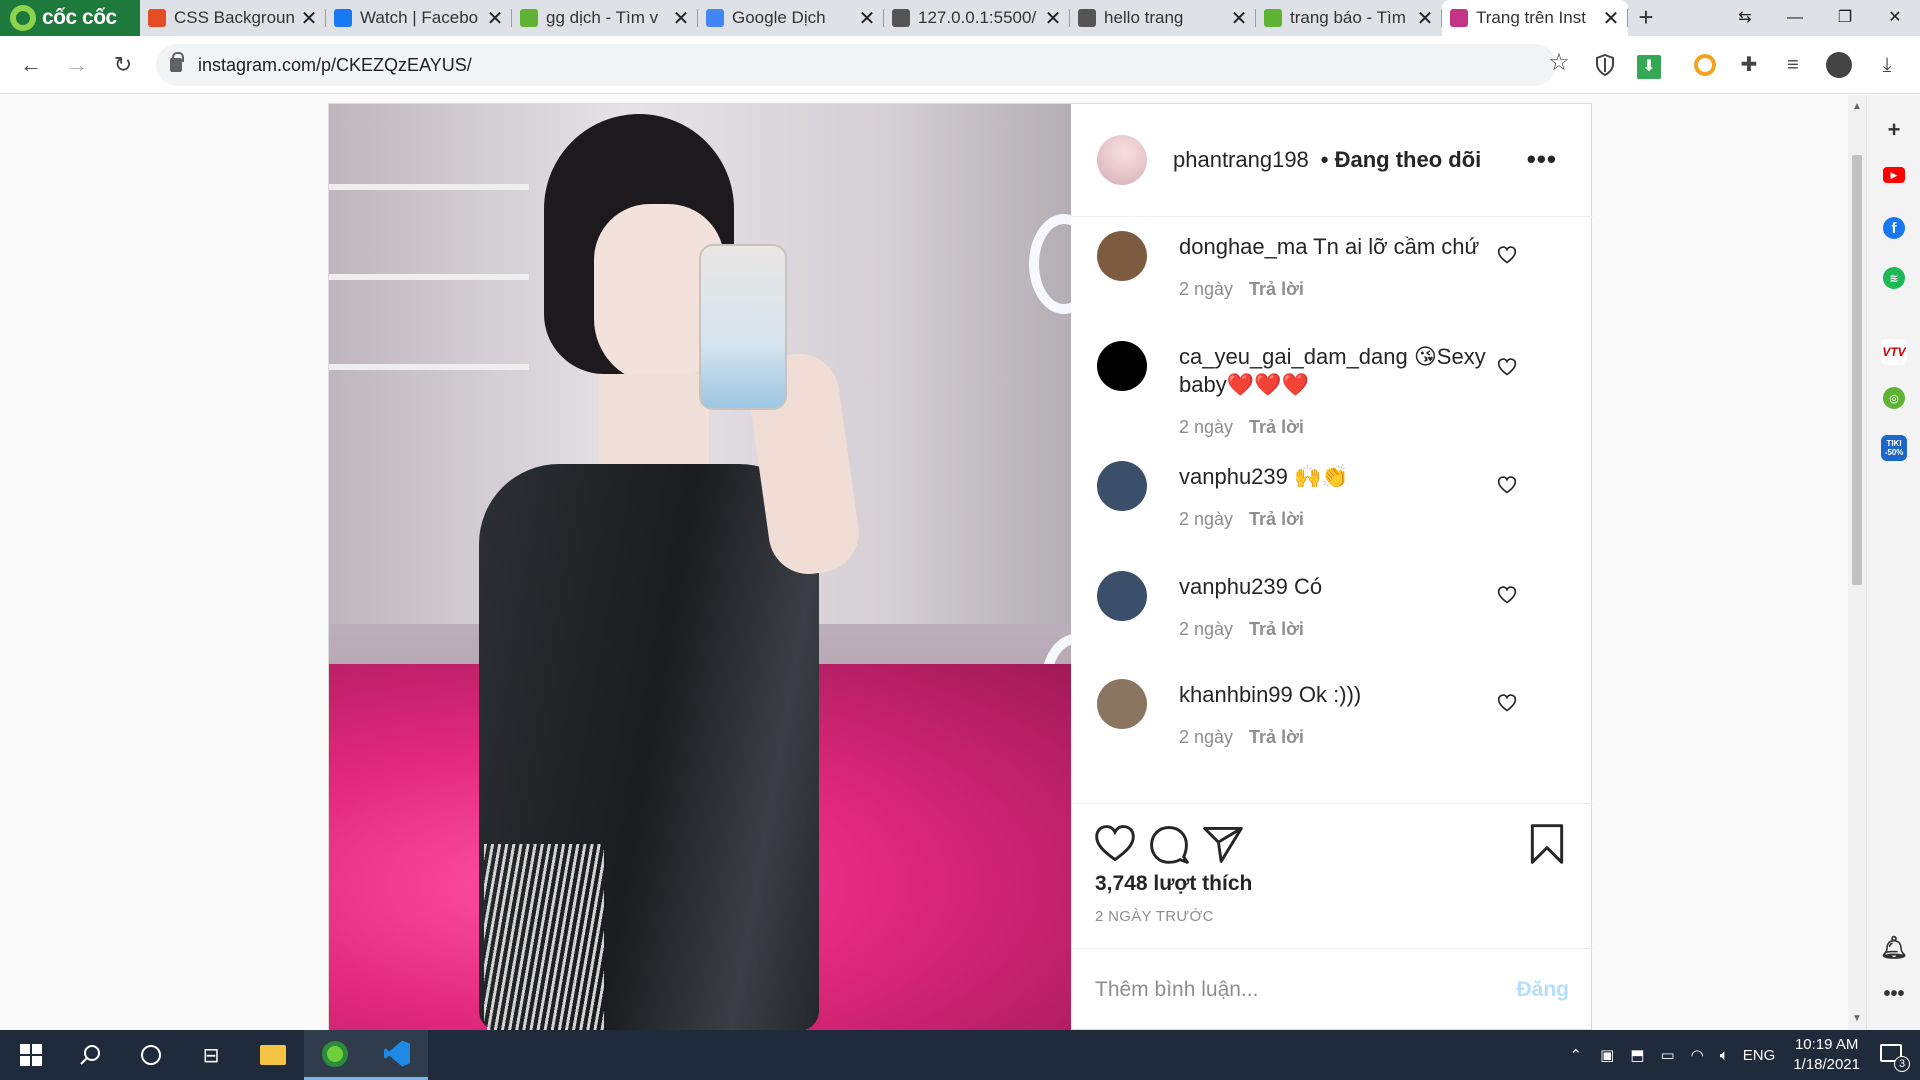 This screenshot has width=1920, height=1080. What do you see at coordinates (1894, 352) in the screenshot?
I see `vtv-go-icon: VTV` at bounding box center [1894, 352].